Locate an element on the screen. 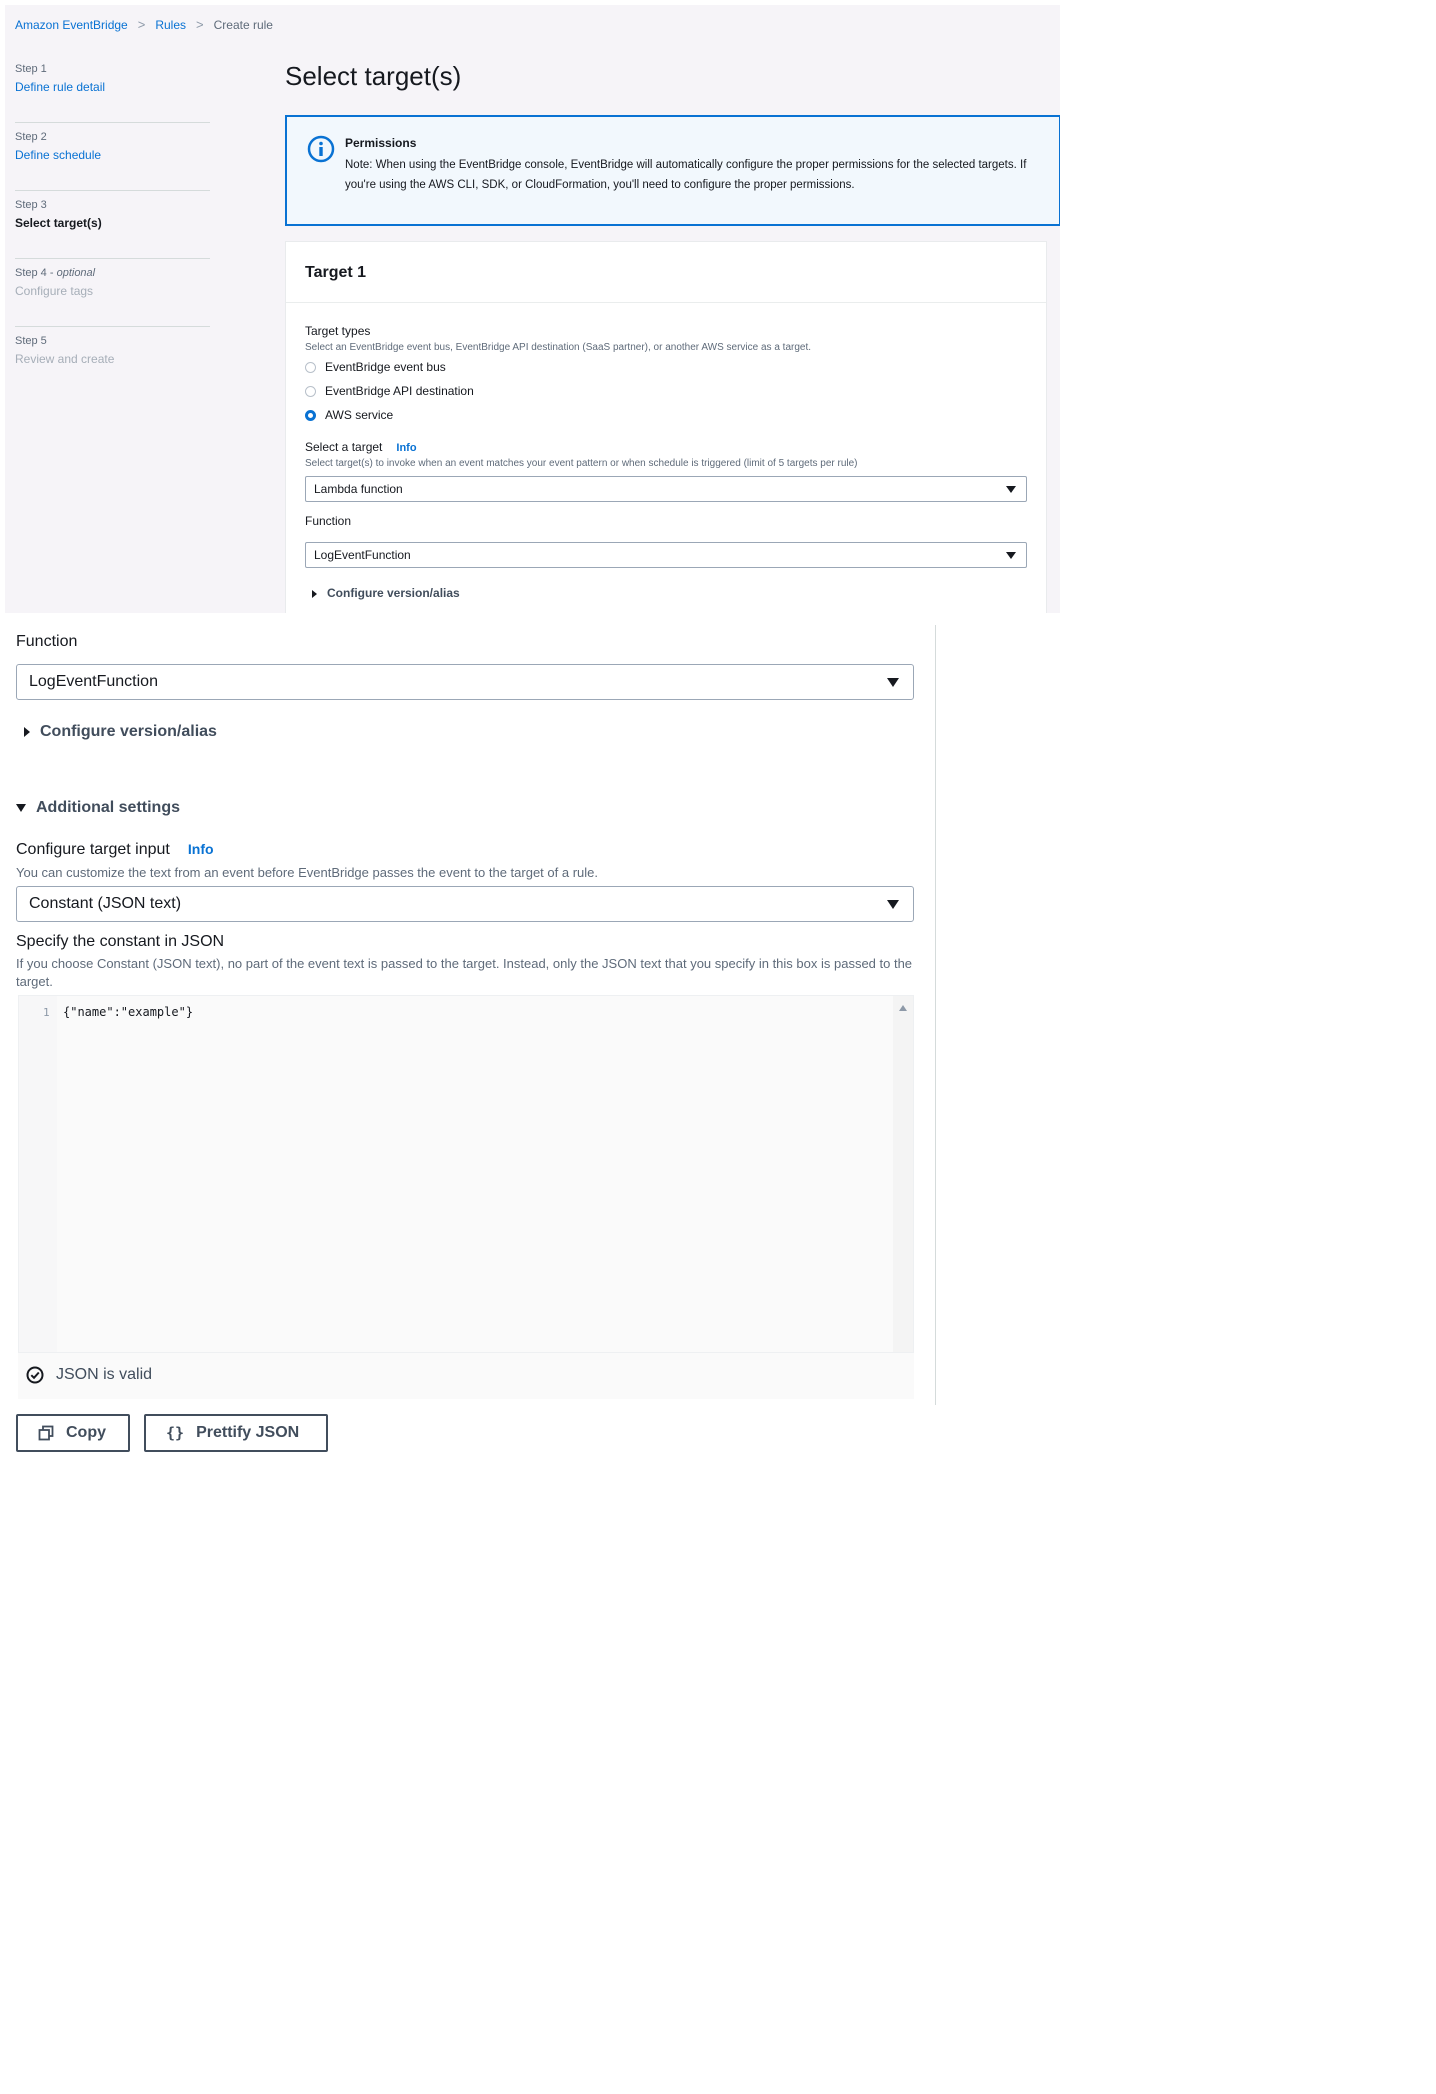 Image resolution: width=1436 pixels, height=2094 pixels. breadcrumb-create-rule: Create rule is located at coordinates (243, 24).